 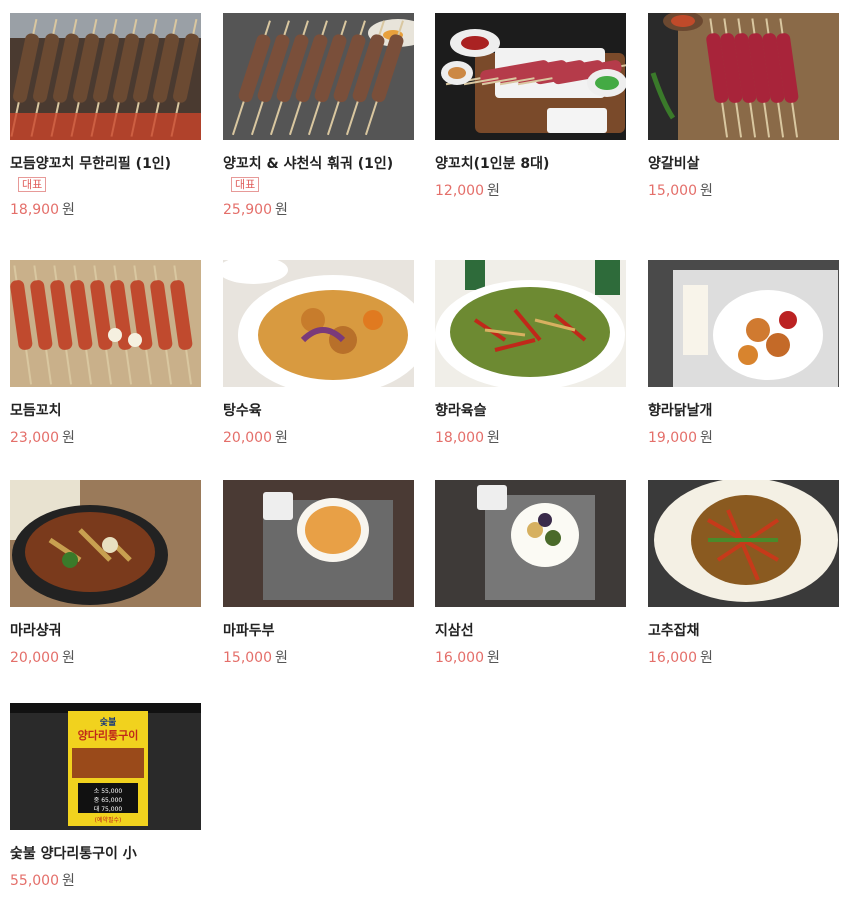 I want to click on lamb-rib-skewers-photo, so click(x=743, y=76).